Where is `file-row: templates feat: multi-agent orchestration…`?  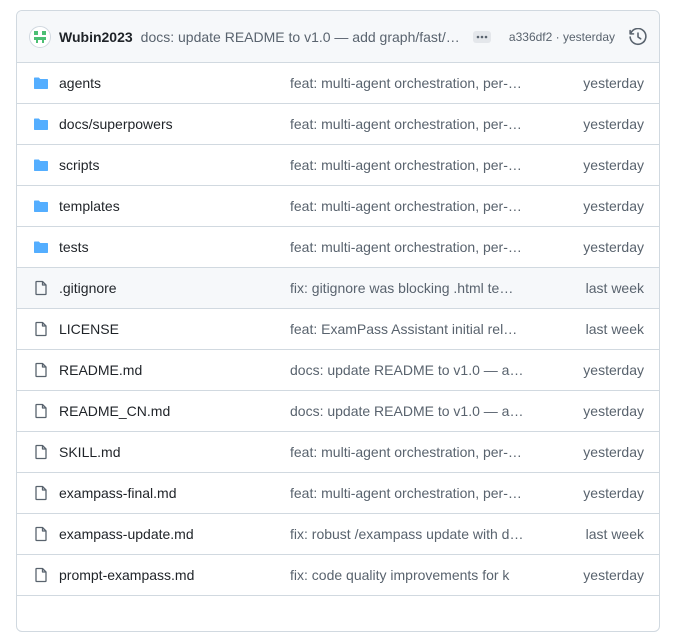 file-row: templates feat: multi-agent orchestration… is located at coordinates (338, 206).